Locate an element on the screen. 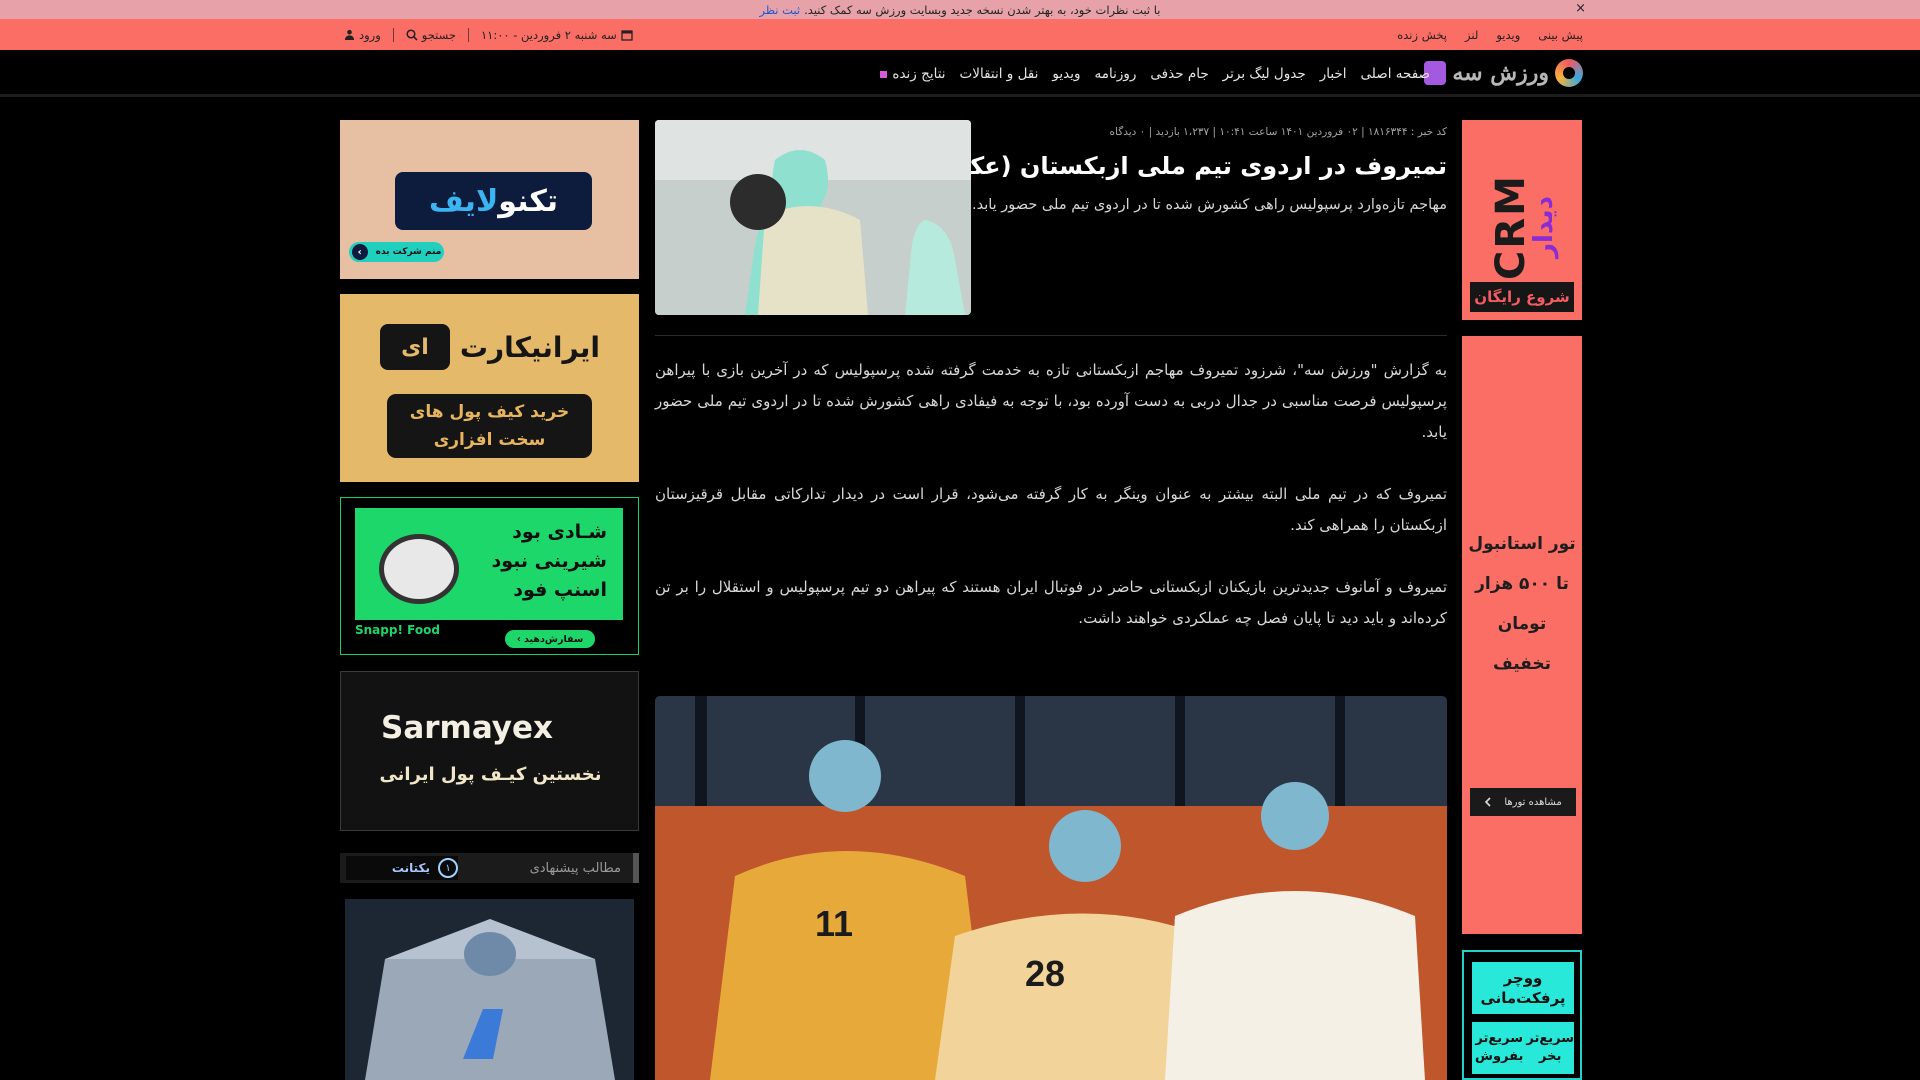 The height and width of the screenshot is (1080, 1920). didar-text: دیدار is located at coordinates (1544, 226).